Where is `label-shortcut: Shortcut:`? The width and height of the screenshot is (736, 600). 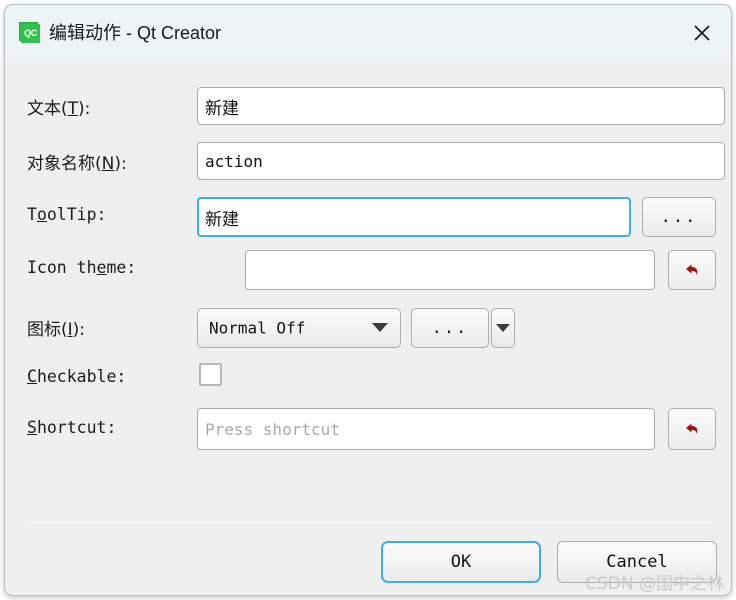 label-shortcut: Shortcut: is located at coordinates (72, 427).